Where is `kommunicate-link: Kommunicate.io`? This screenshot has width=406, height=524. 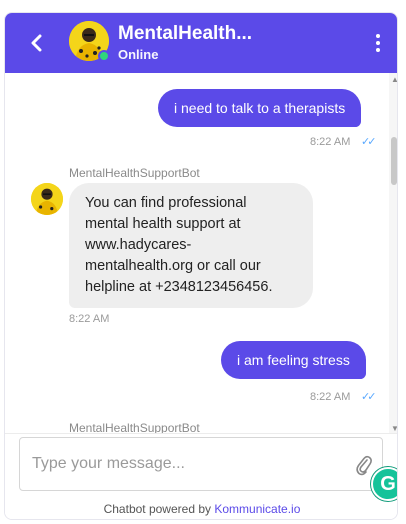 kommunicate-link: Kommunicate.io is located at coordinates (257, 509).